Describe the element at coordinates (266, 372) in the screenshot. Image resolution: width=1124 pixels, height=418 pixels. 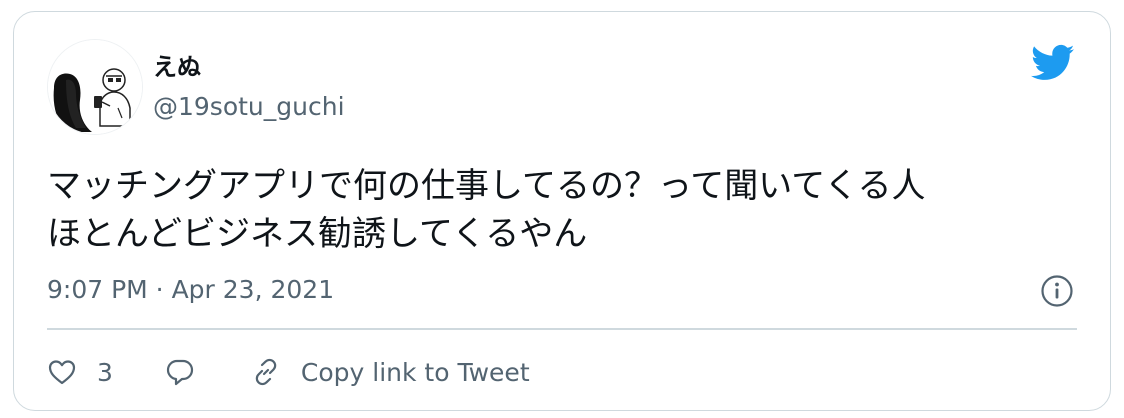
I see `link-icon` at that location.